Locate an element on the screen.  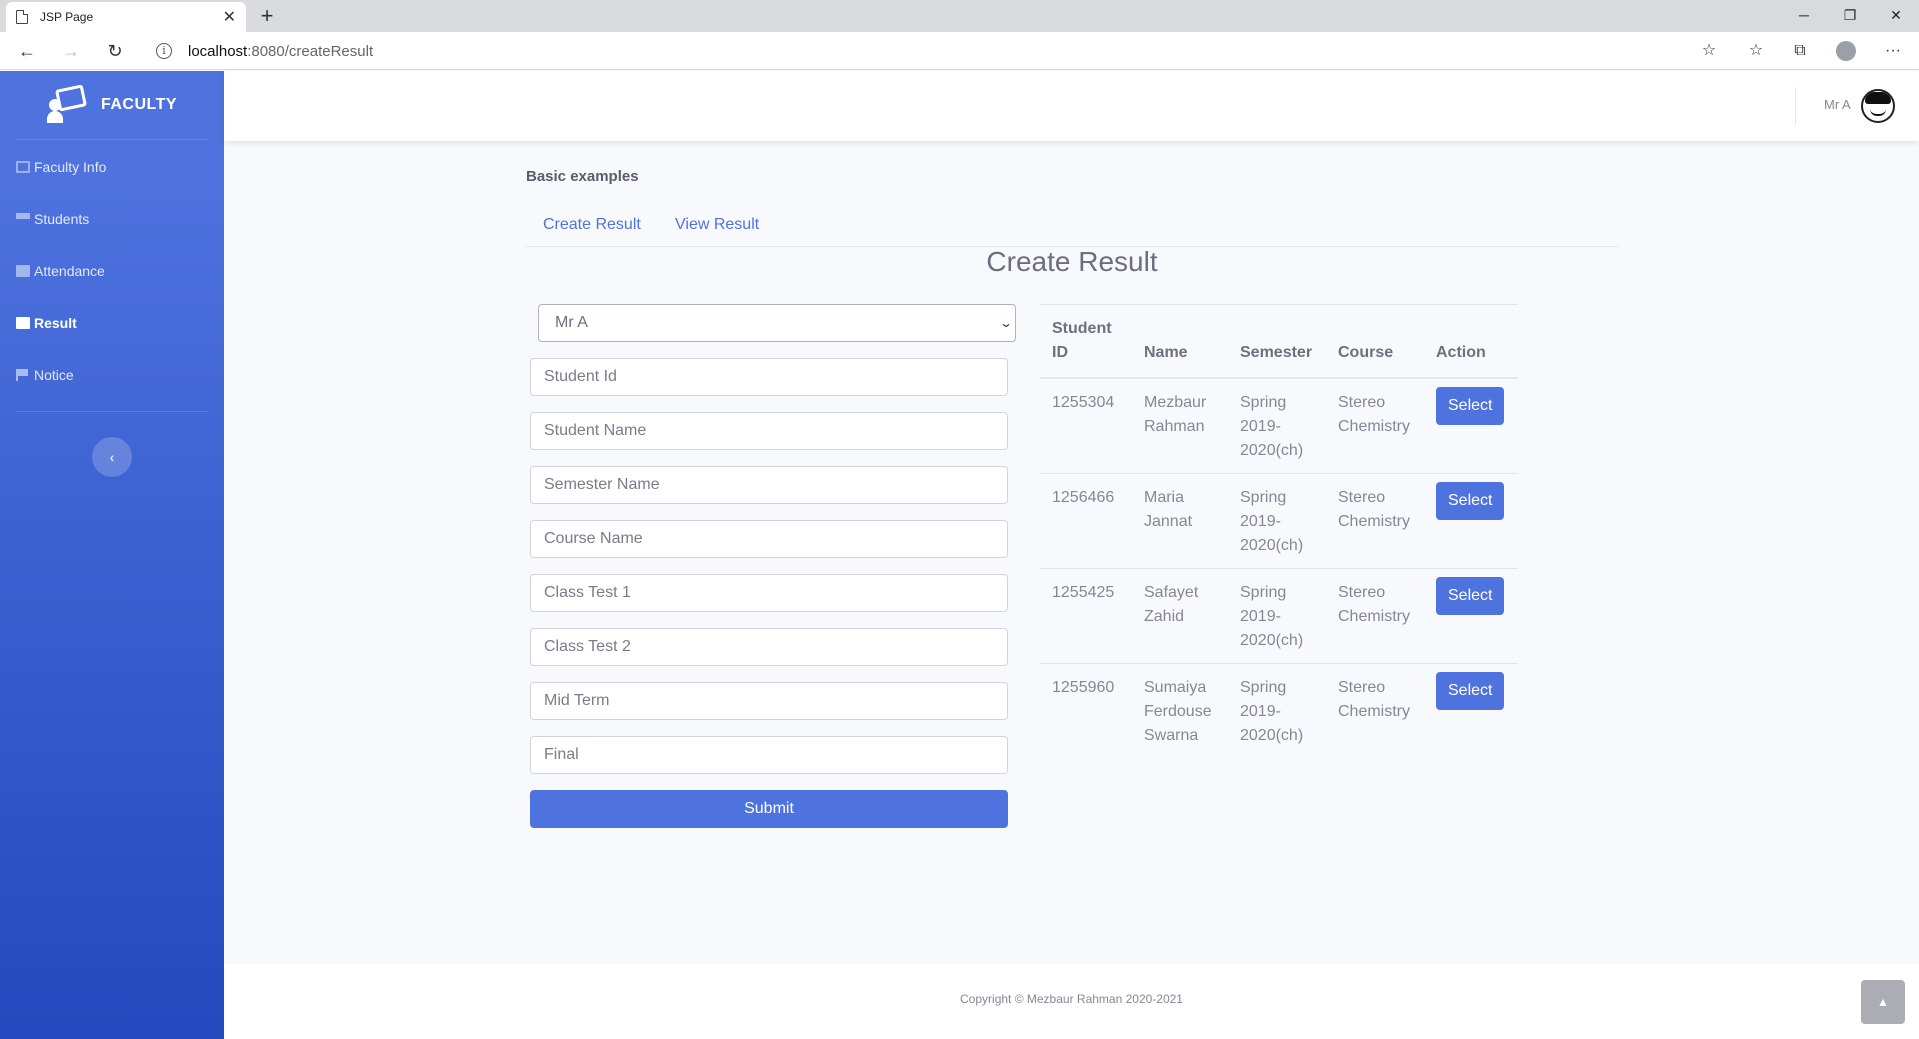
page-icon is located at coordinates (22, 17).